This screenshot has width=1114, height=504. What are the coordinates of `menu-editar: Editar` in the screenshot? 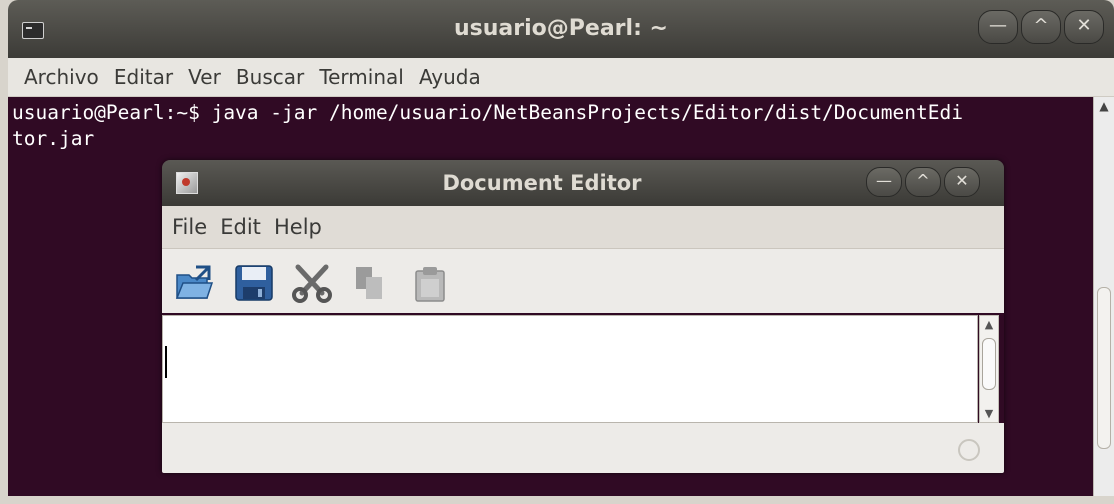 It's located at (148, 77).